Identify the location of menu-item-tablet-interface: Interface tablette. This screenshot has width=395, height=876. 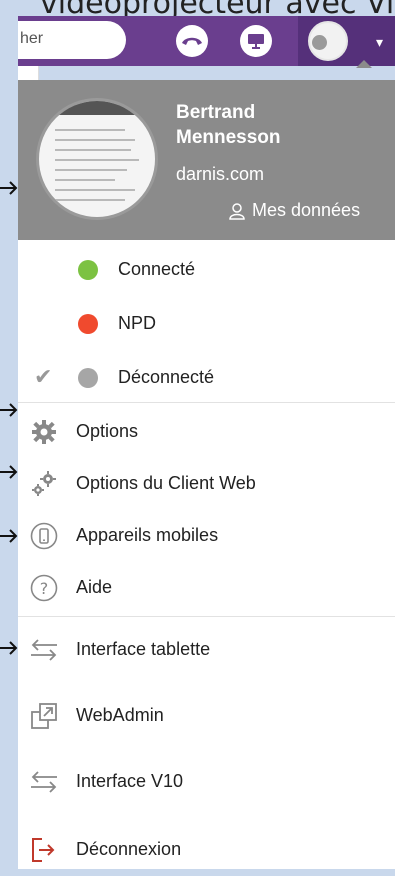
(206, 650).